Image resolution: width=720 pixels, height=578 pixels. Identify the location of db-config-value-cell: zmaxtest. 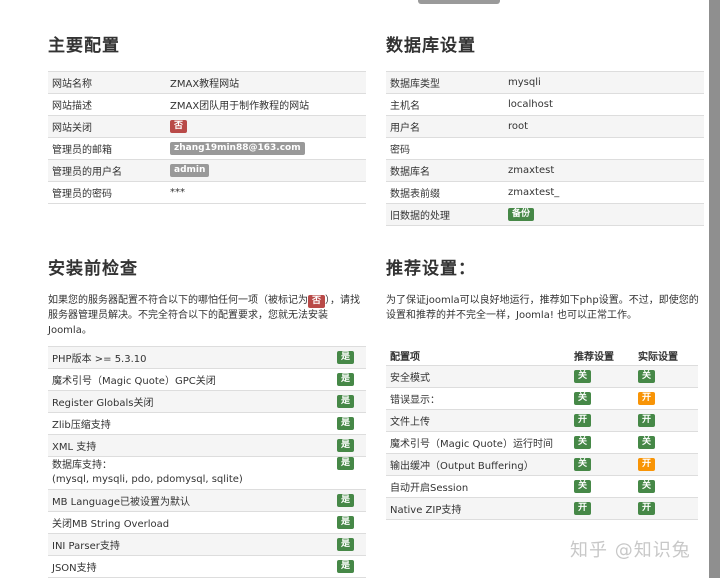
(604, 170).